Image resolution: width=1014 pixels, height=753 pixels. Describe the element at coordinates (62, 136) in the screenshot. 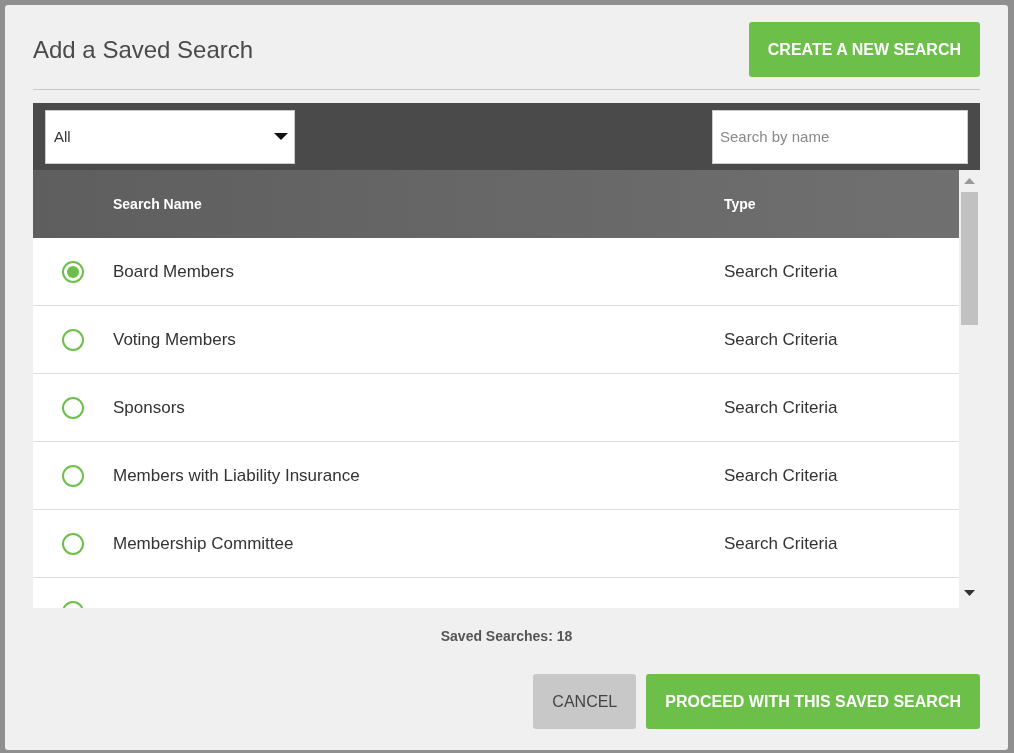

I see `dropdown-value: All` at that location.